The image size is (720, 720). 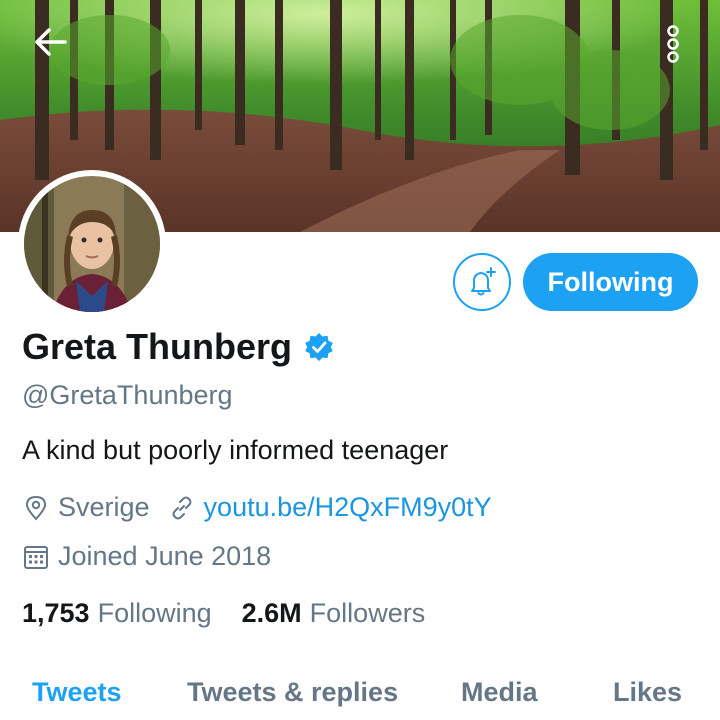 I want to click on profile-tabs: Tweets Tweets & replies Media Likes, so click(x=360, y=698).